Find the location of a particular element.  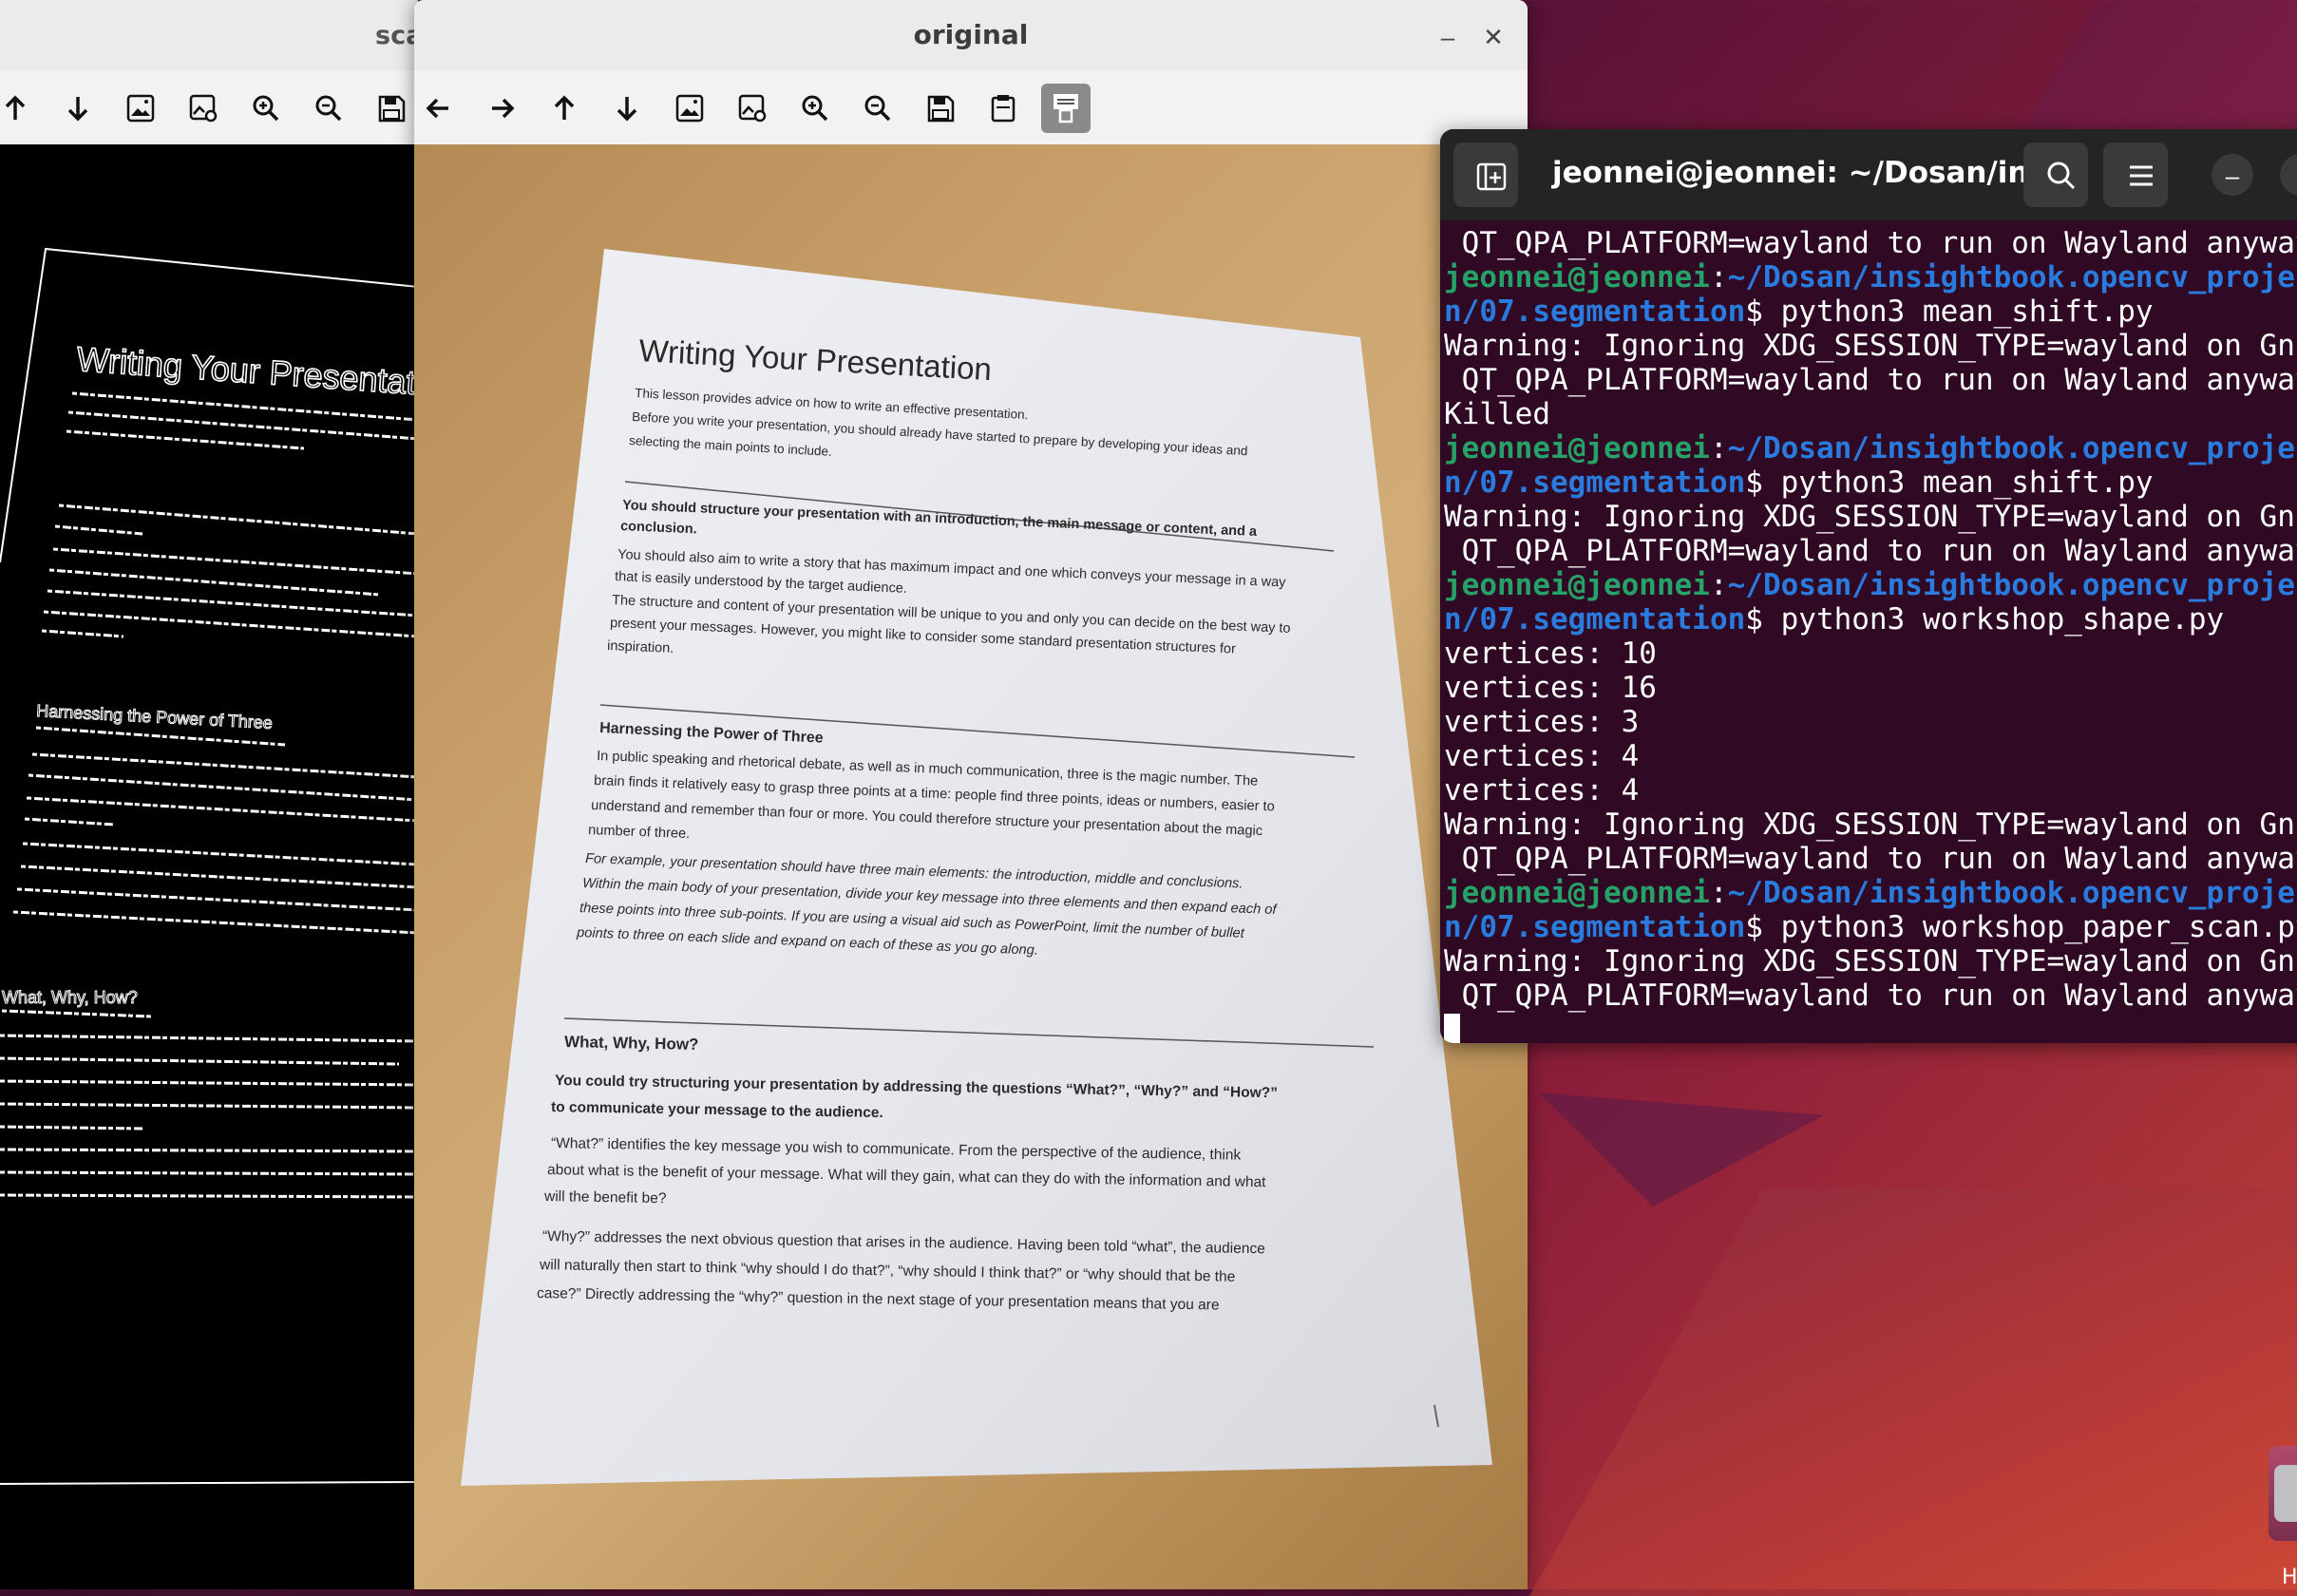

original-window-titlebar: original – ✕ is located at coordinates (971, 35).